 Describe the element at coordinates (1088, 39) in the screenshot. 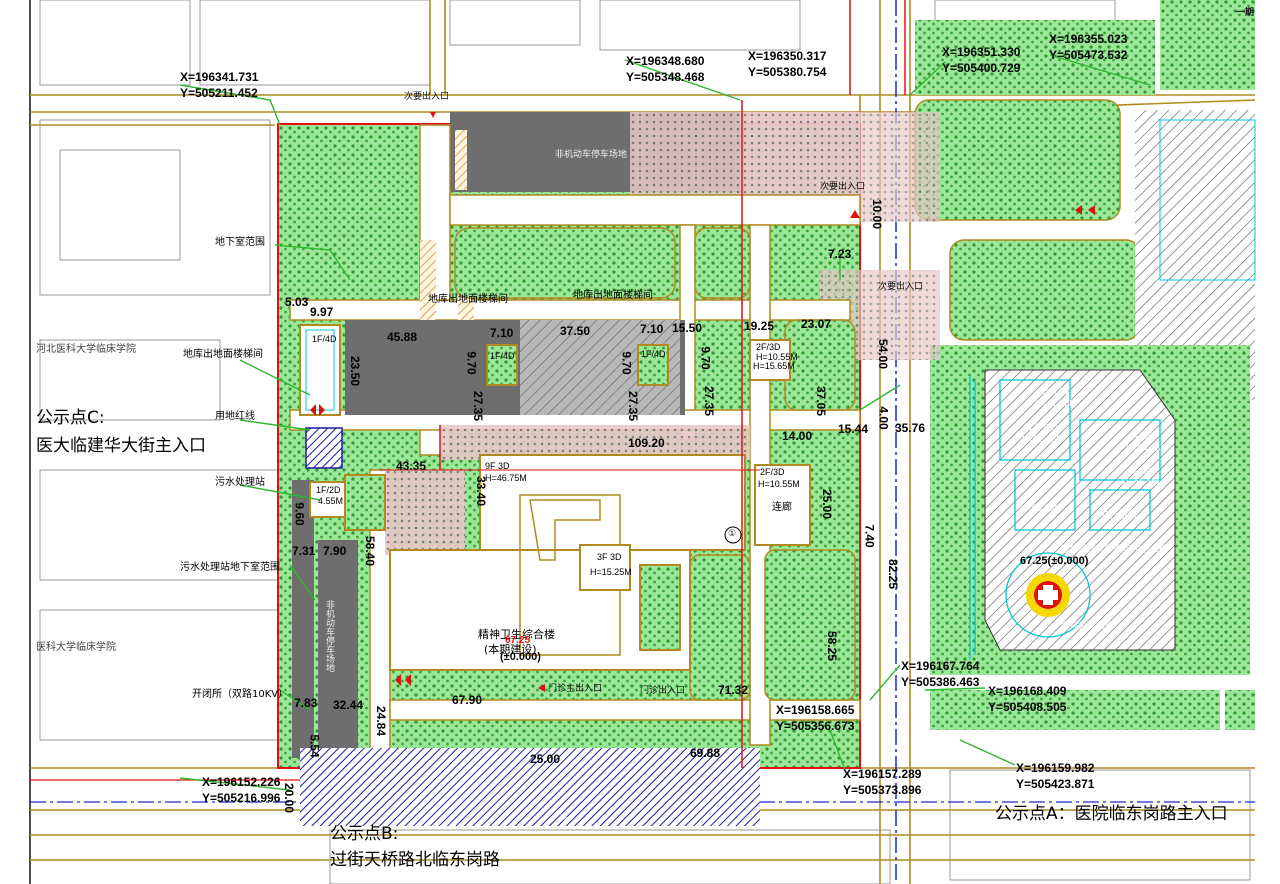

I see `coord-5-x: X=196355.023` at that location.